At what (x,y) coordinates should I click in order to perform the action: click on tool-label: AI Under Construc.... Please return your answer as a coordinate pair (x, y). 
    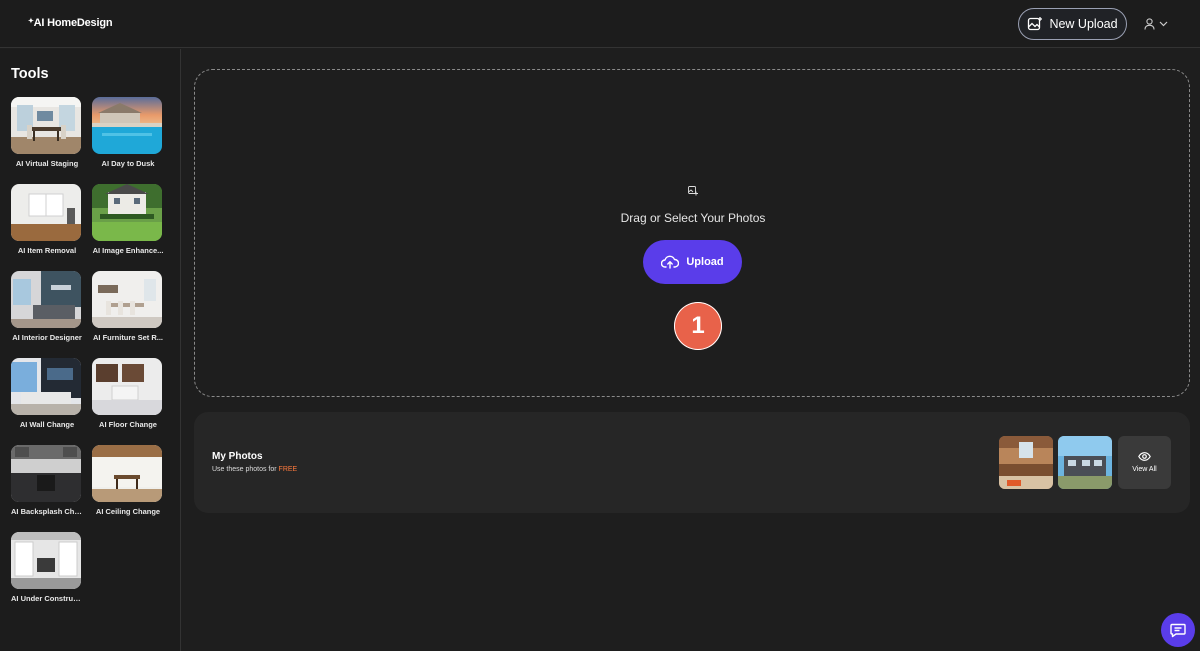
    Looking at the image, I should click on (47, 598).